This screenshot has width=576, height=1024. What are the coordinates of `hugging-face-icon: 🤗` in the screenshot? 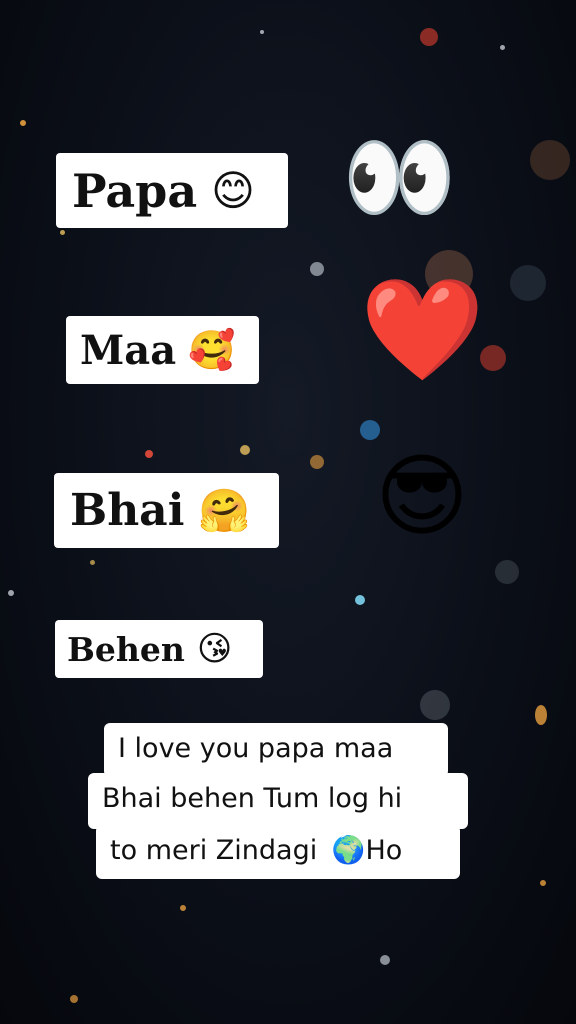 It's located at (224, 510).